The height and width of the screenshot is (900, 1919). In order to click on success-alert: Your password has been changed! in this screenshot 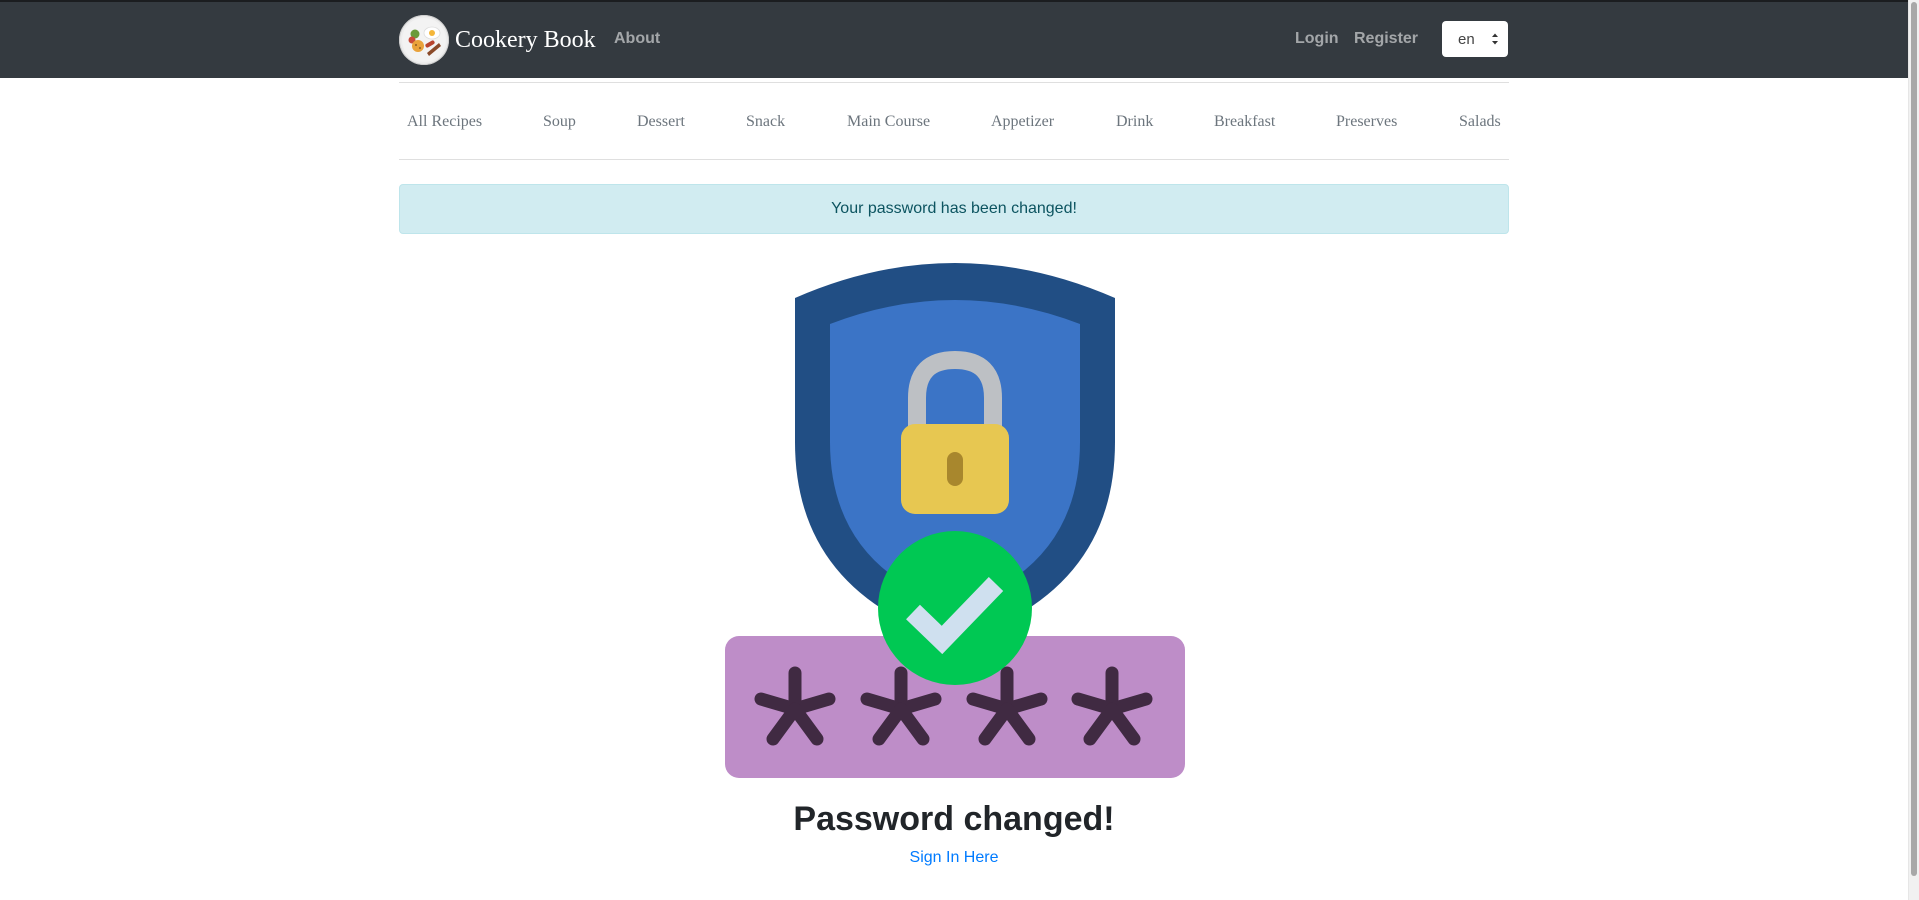, I will do `click(954, 209)`.